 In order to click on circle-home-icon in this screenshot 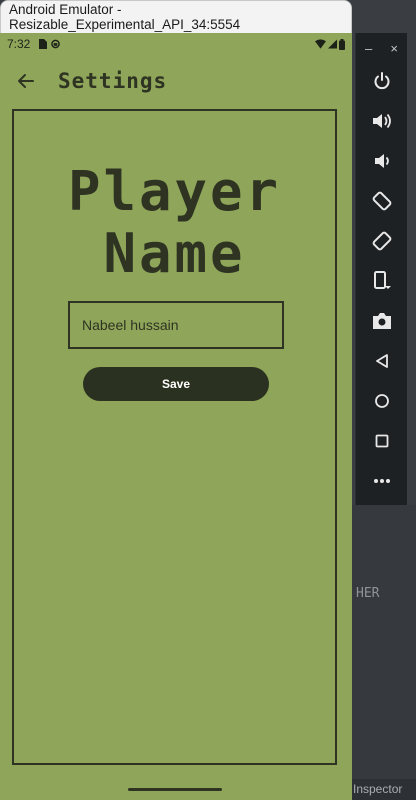, I will do `click(382, 401)`.